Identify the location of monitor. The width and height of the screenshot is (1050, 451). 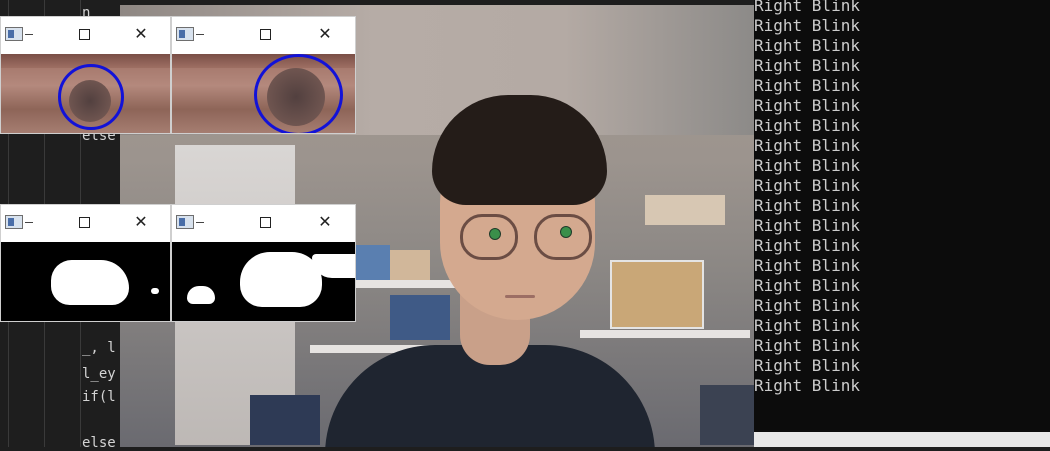
(727, 415).